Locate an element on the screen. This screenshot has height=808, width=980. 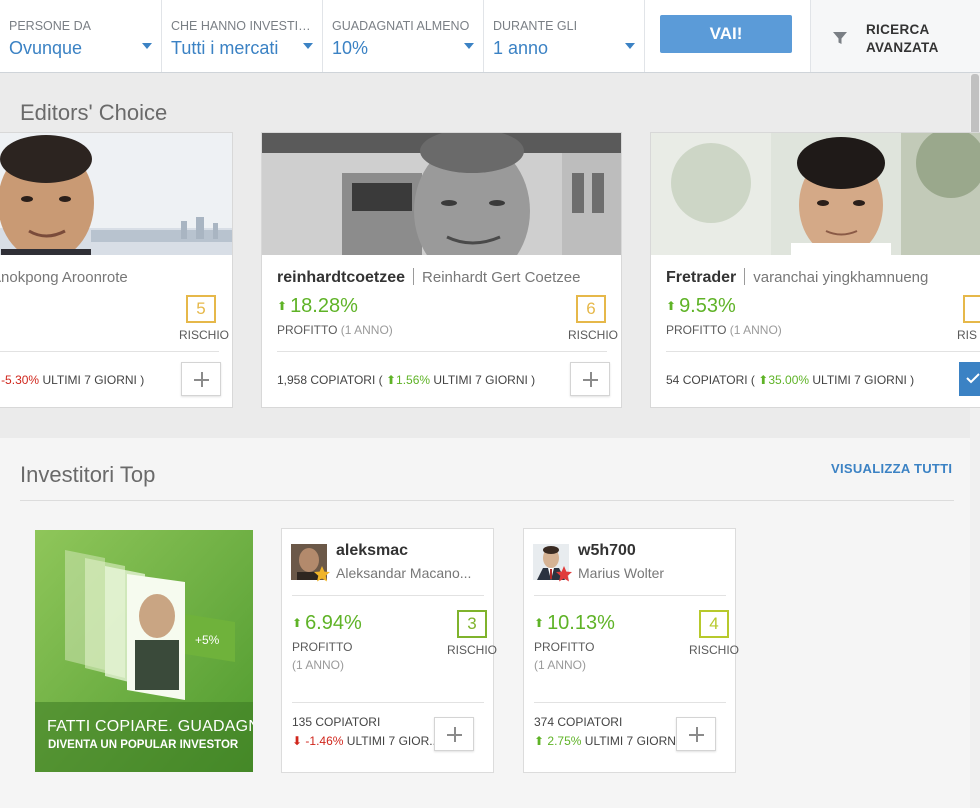
top-investors-title: Investitori Top is located at coordinates (88, 474).